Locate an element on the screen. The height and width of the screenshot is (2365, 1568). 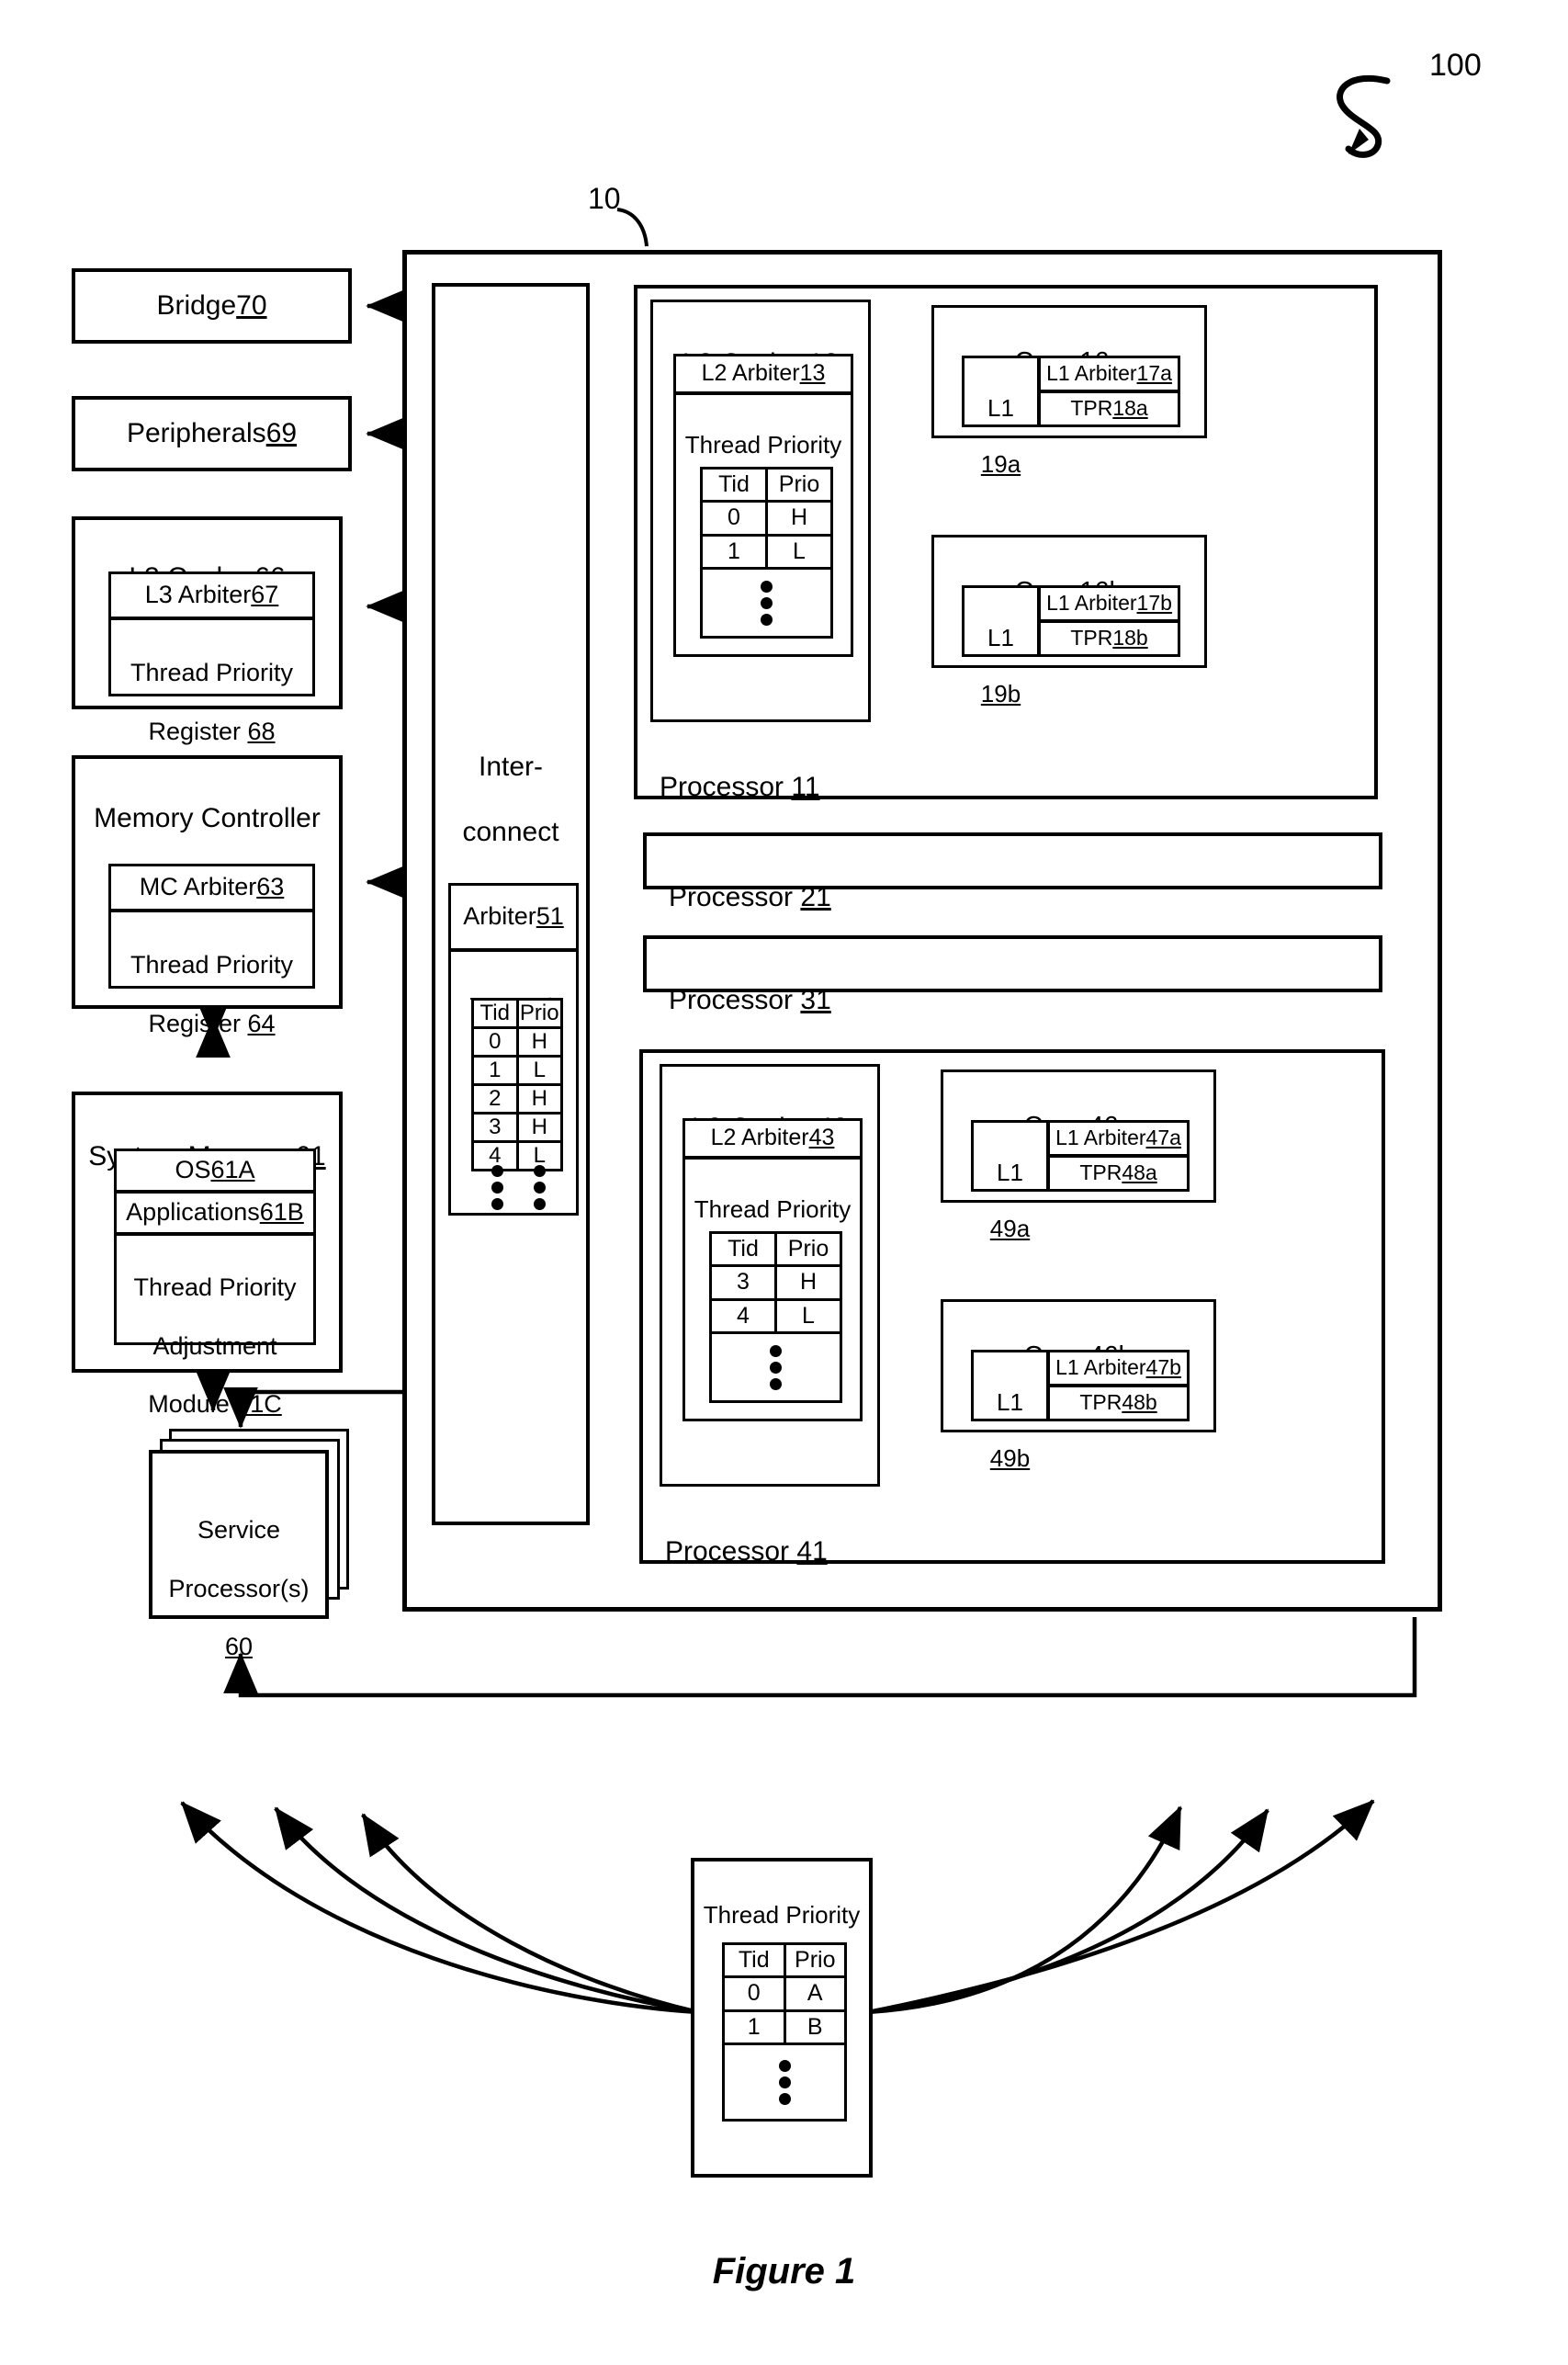
l3-tpr-ref: 68 is located at coordinates (261, 731).